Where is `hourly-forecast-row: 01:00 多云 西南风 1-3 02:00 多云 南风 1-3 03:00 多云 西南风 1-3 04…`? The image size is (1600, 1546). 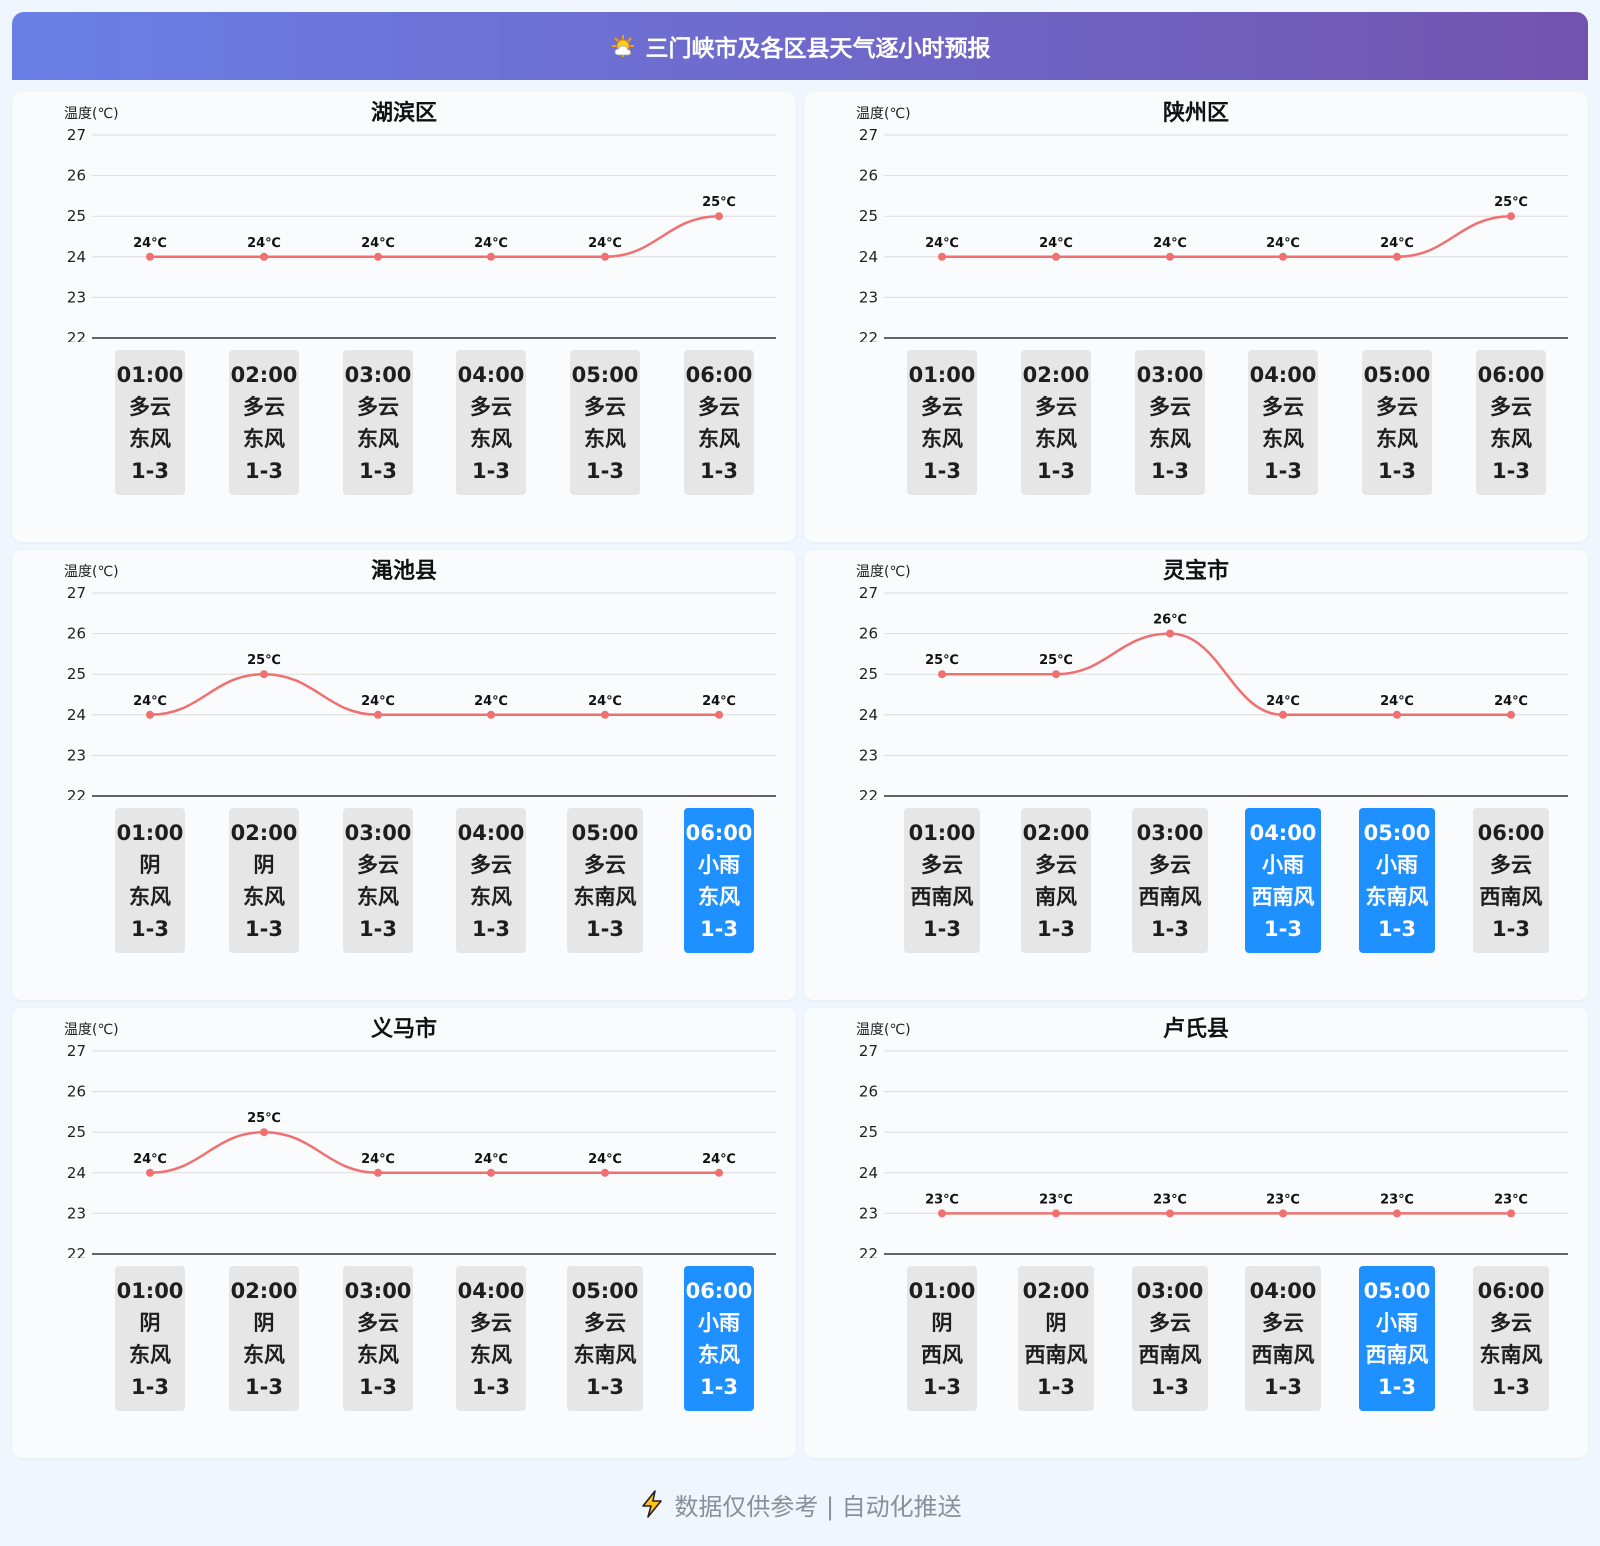
hourly-forecast-row: 01:00 多云 西南风 1-3 02:00 多云 南风 1-3 03:00 多云 西南风 1-3 04… is located at coordinates (1196, 880).